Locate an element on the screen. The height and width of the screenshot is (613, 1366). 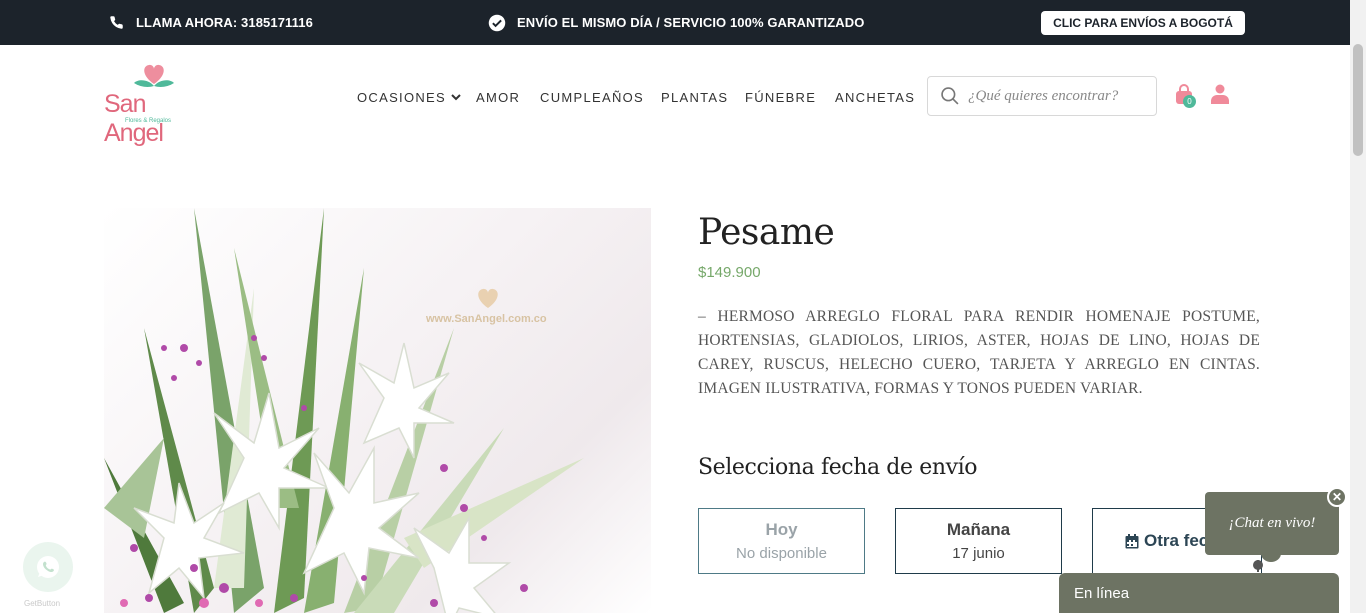
nav-label: ANCHETAS is located at coordinates (875, 97).